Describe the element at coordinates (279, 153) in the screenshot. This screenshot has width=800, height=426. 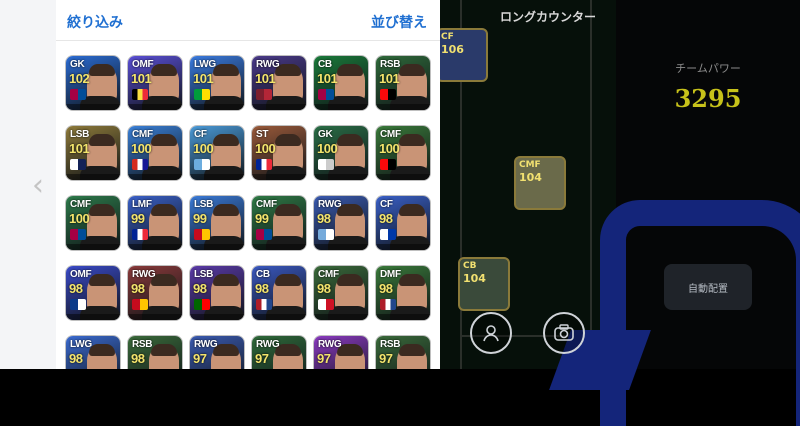
I see `player-card: ST 100` at that location.